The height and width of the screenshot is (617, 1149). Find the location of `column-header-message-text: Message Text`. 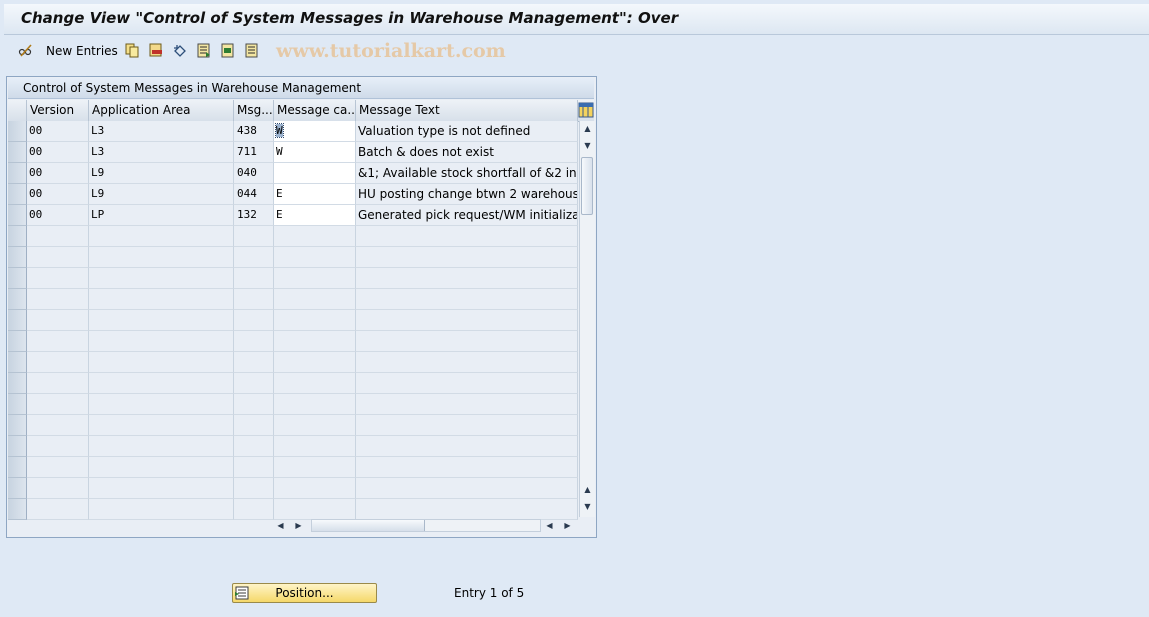

column-header-message-text: Message Text is located at coordinates (467, 110).